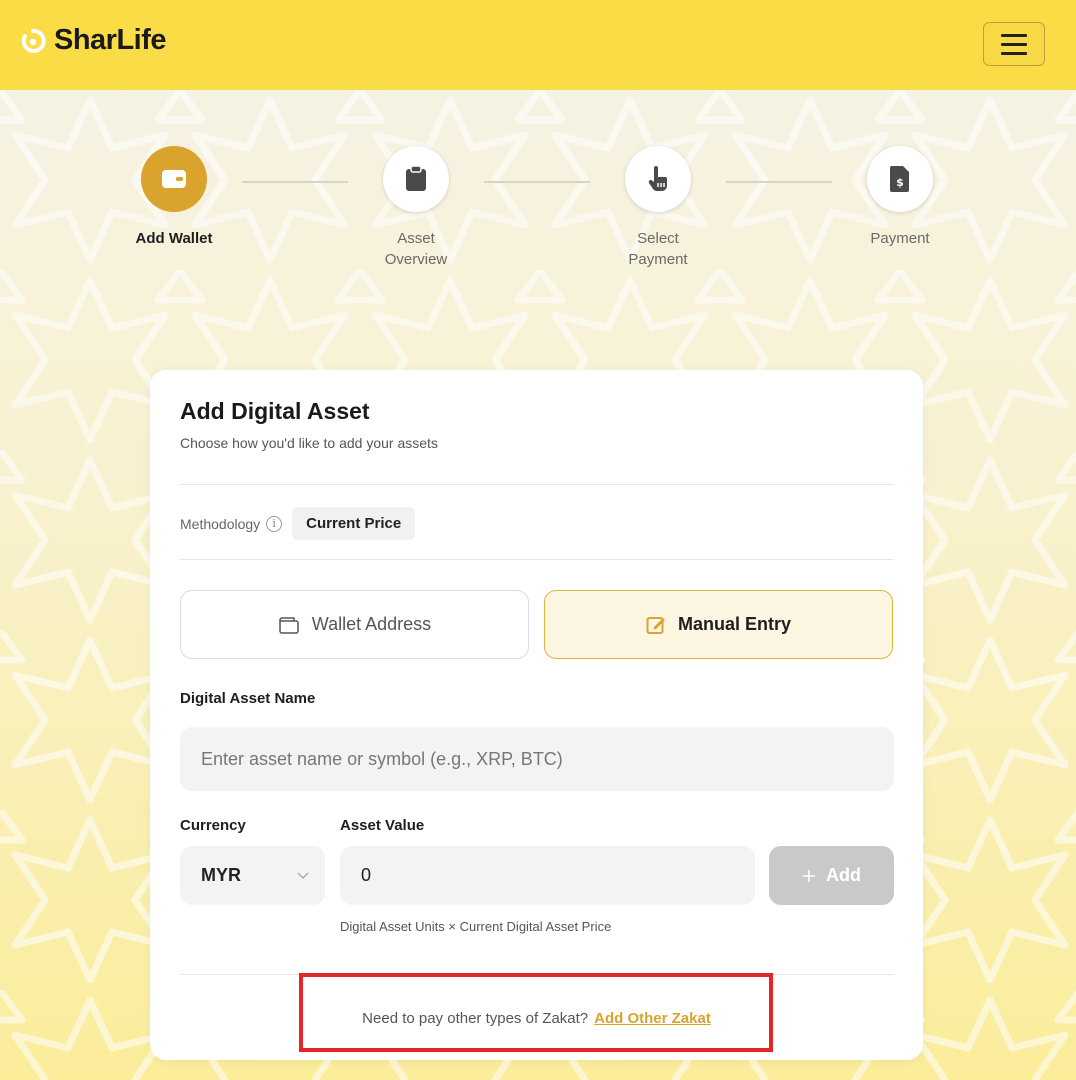  I want to click on currency-select: MYR, so click(252, 875).